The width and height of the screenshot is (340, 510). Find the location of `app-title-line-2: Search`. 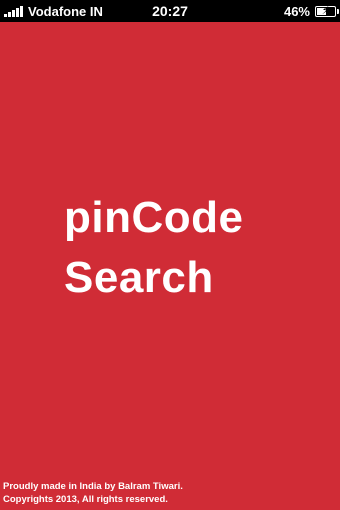

app-title-line-2: Search is located at coordinates (139, 277).